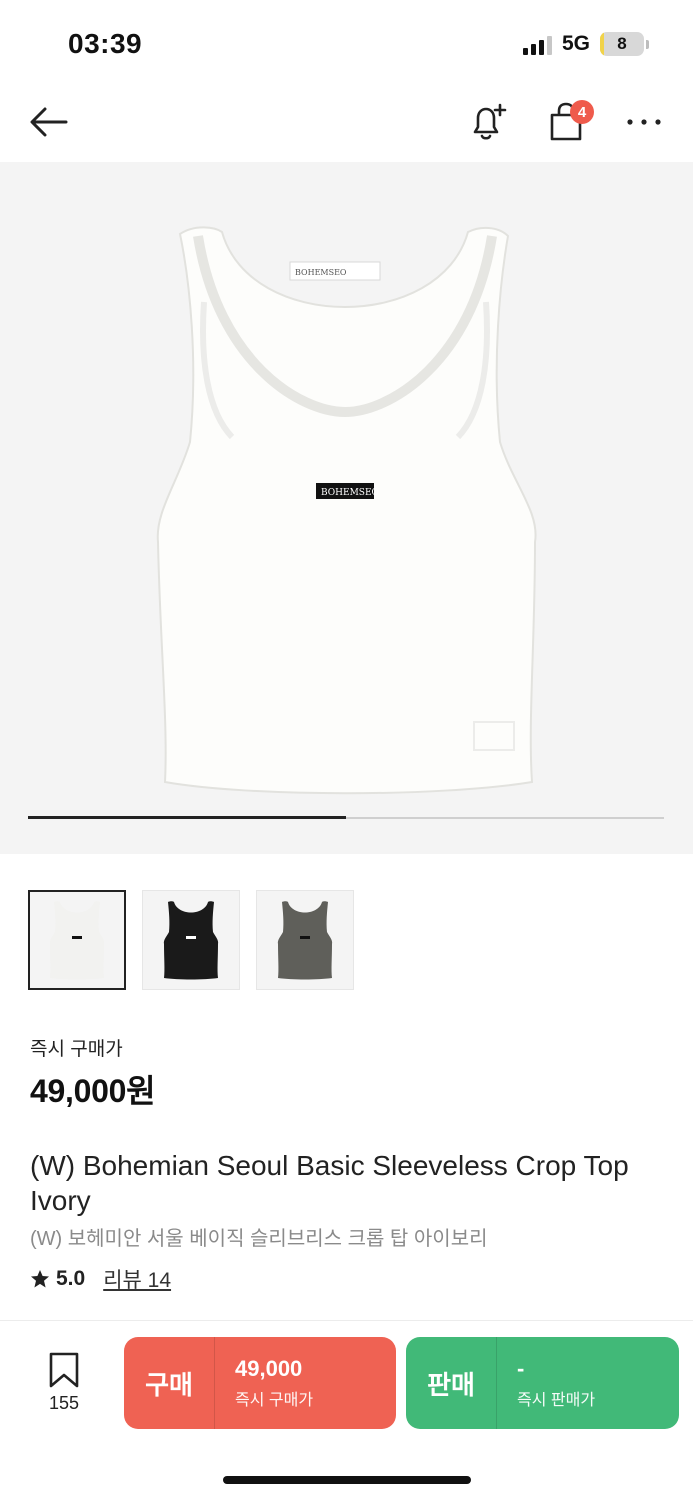 This screenshot has width=693, height=1500. Describe the element at coordinates (346, 123) in the screenshot. I see `nav-bar: 4` at that location.